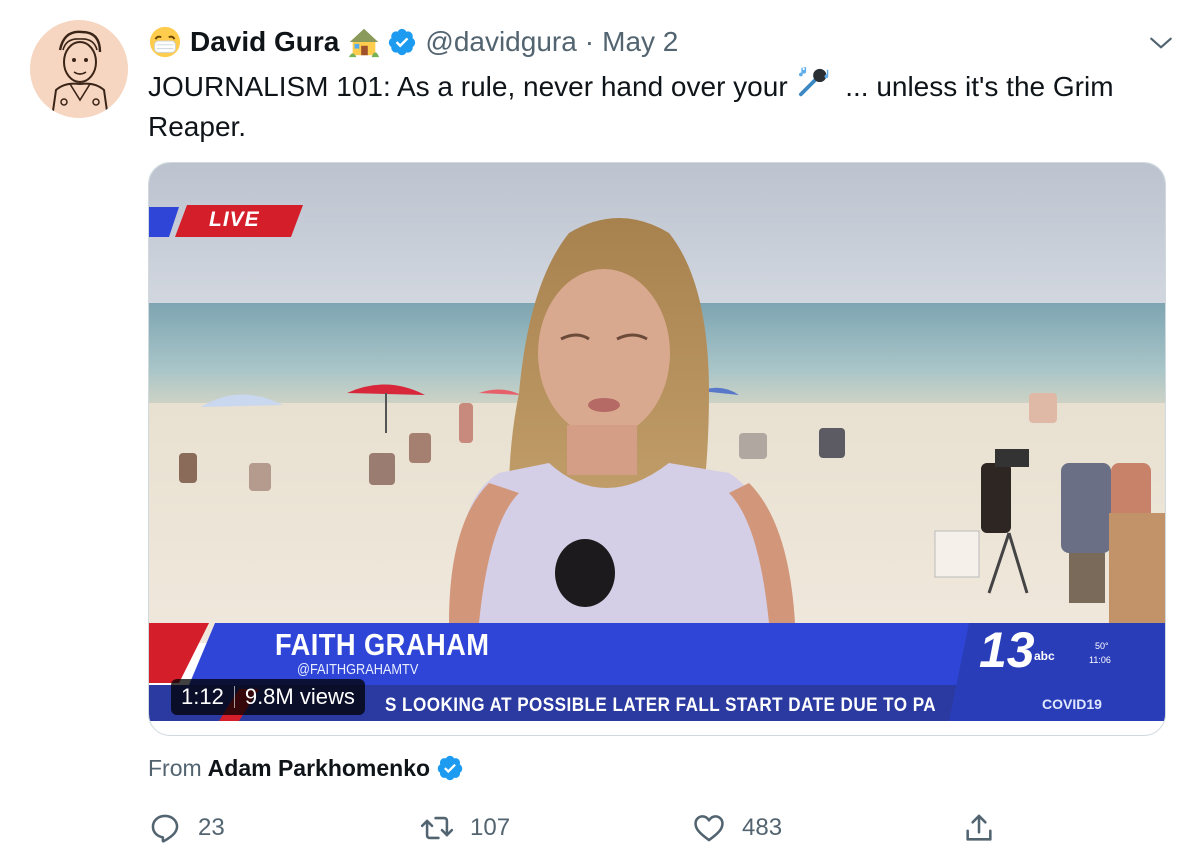 This screenshot has width=1196, height=865. What do you see at coordinates (382, 644) in the screenshot?
I see `reporter-name: FAITH GRAHAM` at bounding box center [382, 644].